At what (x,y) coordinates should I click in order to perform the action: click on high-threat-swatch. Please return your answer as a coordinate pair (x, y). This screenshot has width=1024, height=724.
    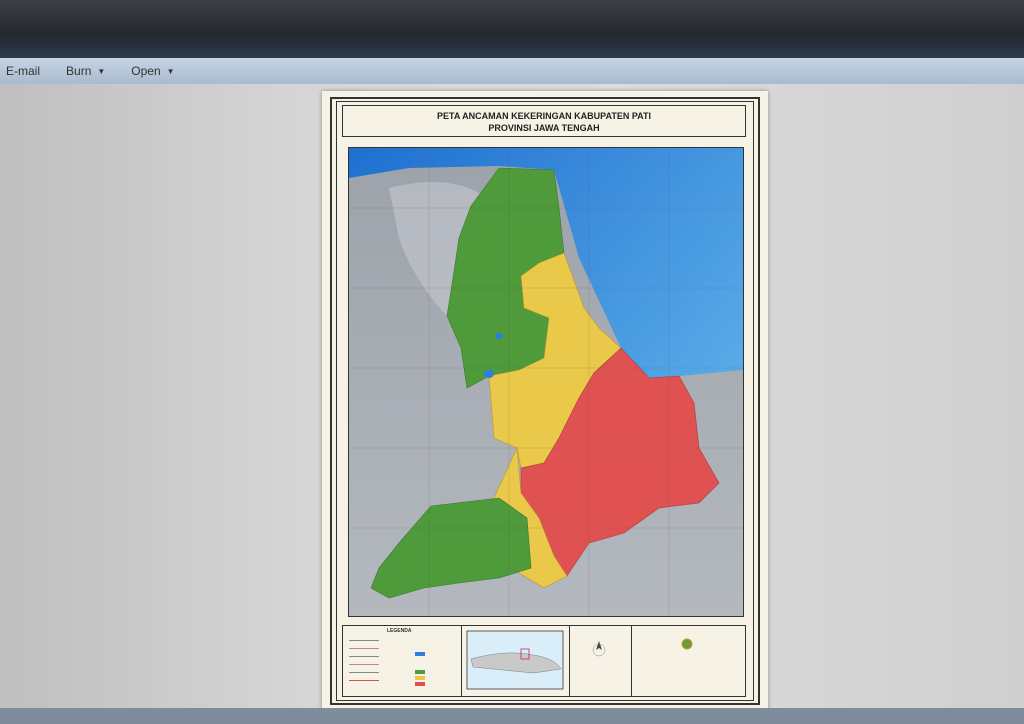
    Looking at the image, I should click on (420, 684).